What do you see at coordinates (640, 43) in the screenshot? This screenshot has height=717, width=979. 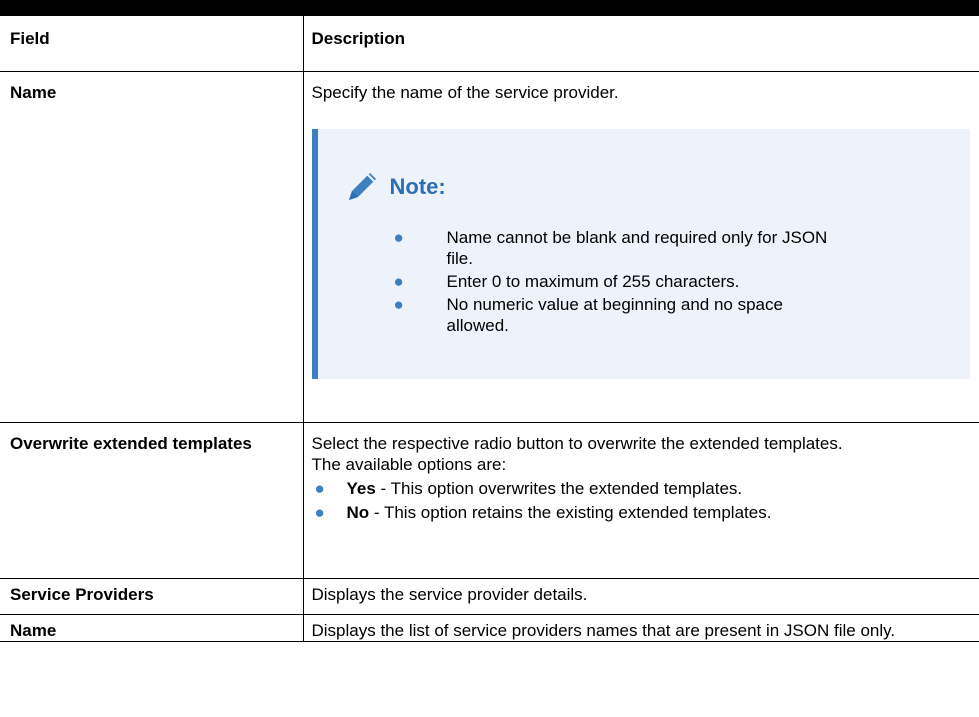 I see `header-description: Description` at bounding box center [640, 43].